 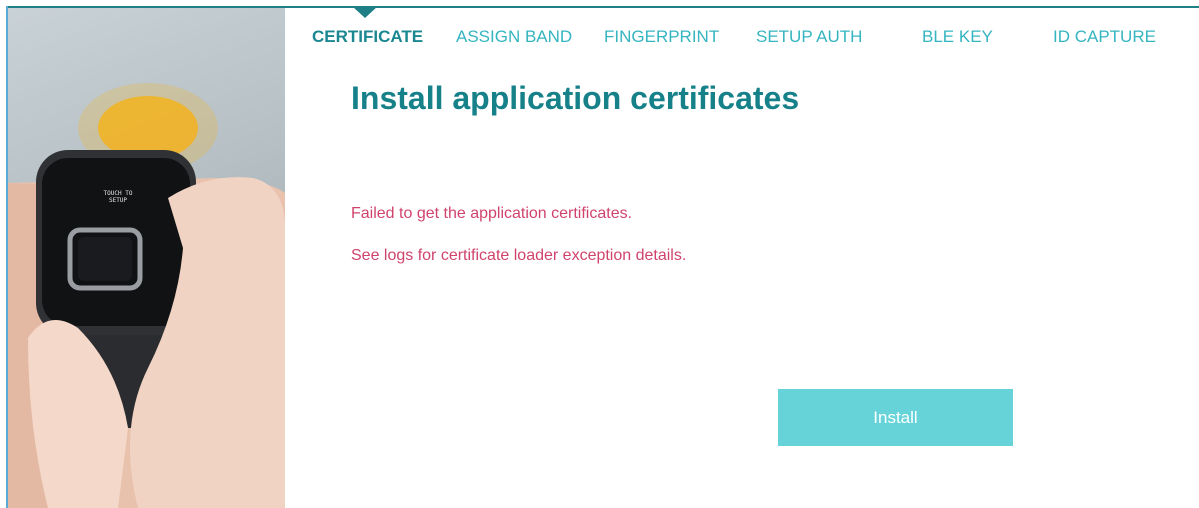 What do you see at coordinates (575, 98) in the screenshot?
I see `page-title: Install application certificates` at bounding box center [575, 98].